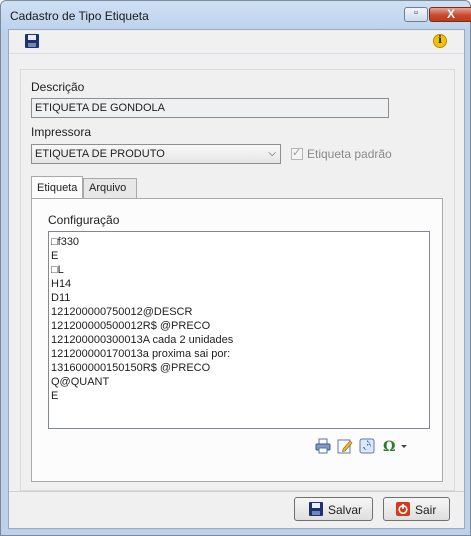 Image resolution: width=471 pixels, height=536 pixels. Describe the element at coordinates (323, 446) in the screenshot. I see `printer-icon` at that location.